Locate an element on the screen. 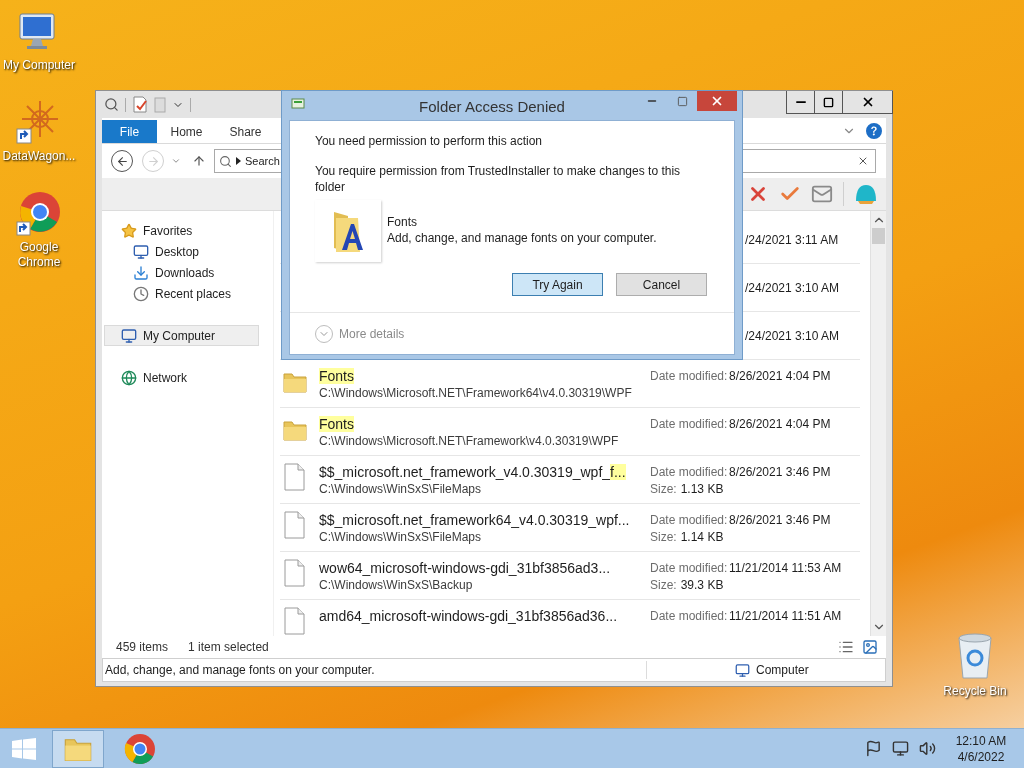 This screenshot has width=1024, height=768. dialog-heading: You need permission to perform this action is located at coordinates (429, 141).